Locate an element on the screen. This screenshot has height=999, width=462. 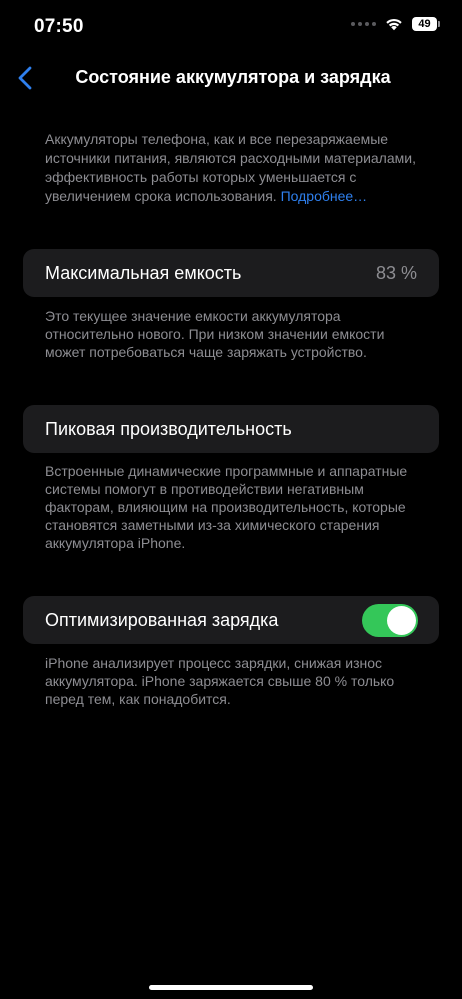
page-title: Состояние аккумулятора и зарядка is located at coordinates (233, 77).